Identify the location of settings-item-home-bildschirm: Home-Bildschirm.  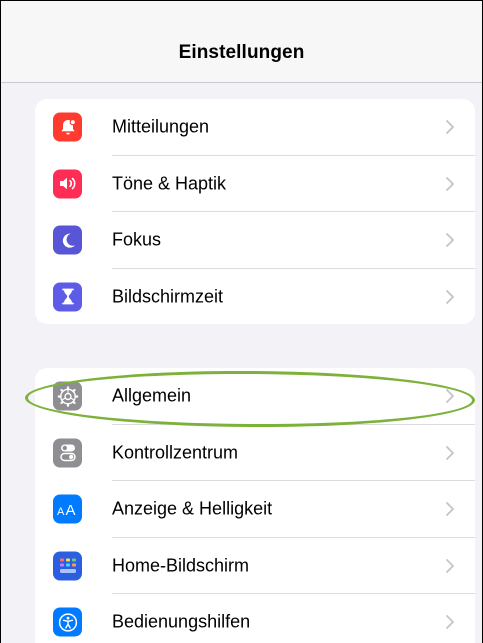
(255, 566).